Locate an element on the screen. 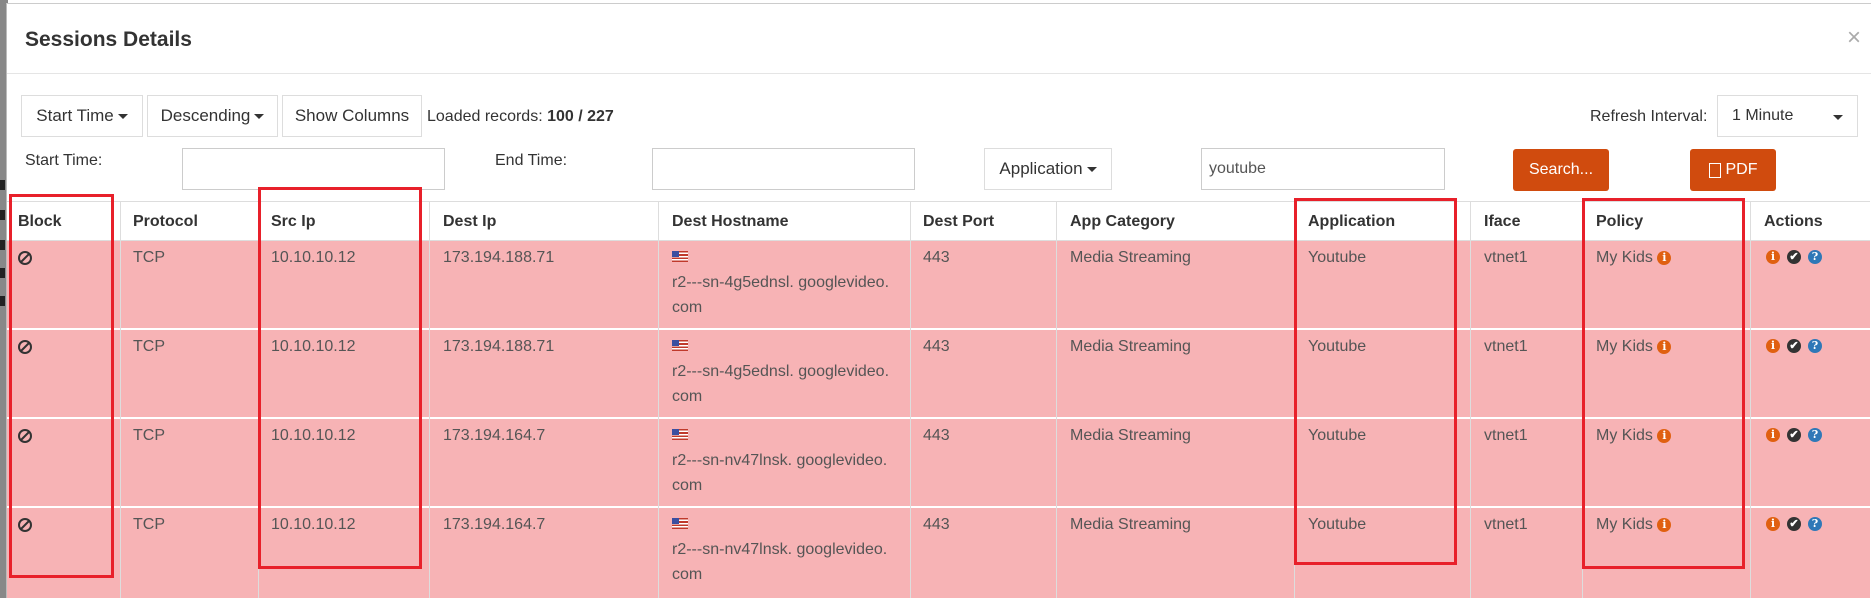  sort-field-label: Start Time is located at coordinates (75, 115).